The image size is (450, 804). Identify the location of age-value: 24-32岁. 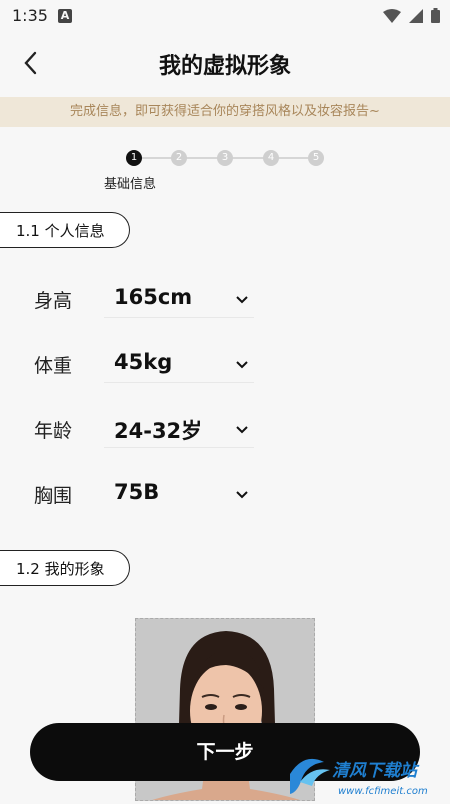
(158, 431).